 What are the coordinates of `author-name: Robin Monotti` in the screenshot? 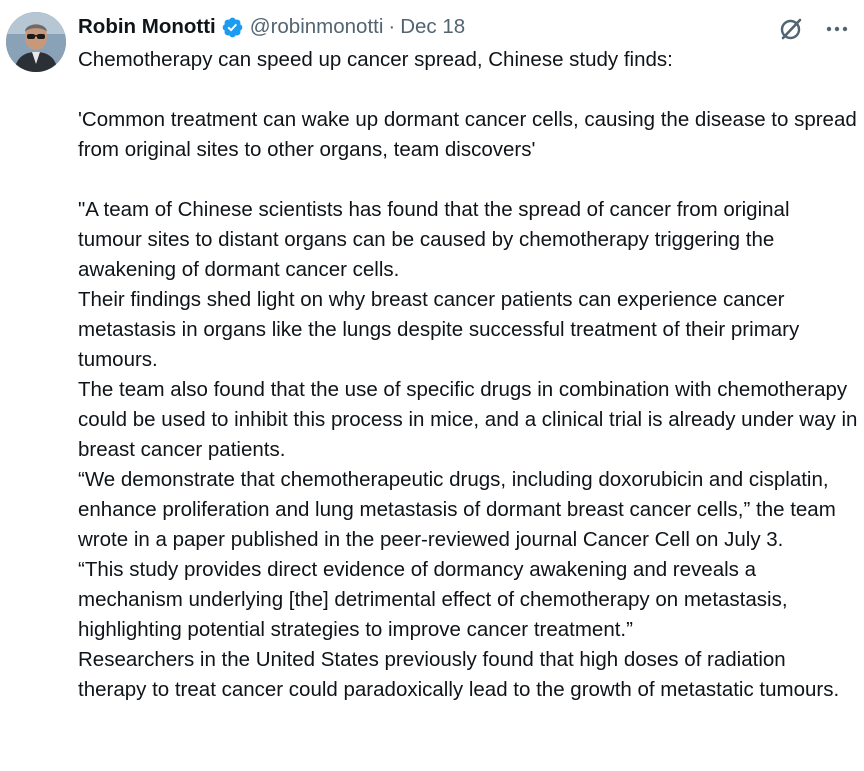 It's located at (147, 27).